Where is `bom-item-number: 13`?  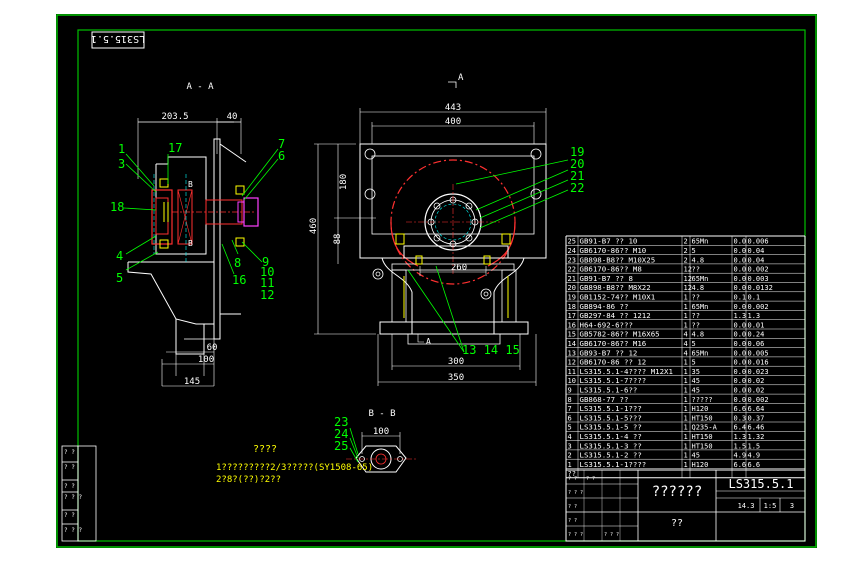 bom-item-number: 13 is located at coordinates (572, 353).